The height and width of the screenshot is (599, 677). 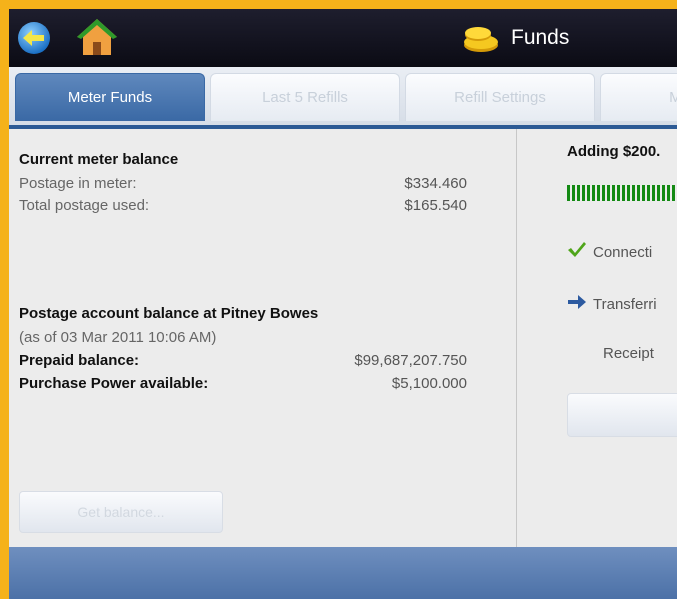 What do you see at coordinates (628, 353) in the screenshot?
I see `step-receipt: Receipt` at bounding box center [628, 353].